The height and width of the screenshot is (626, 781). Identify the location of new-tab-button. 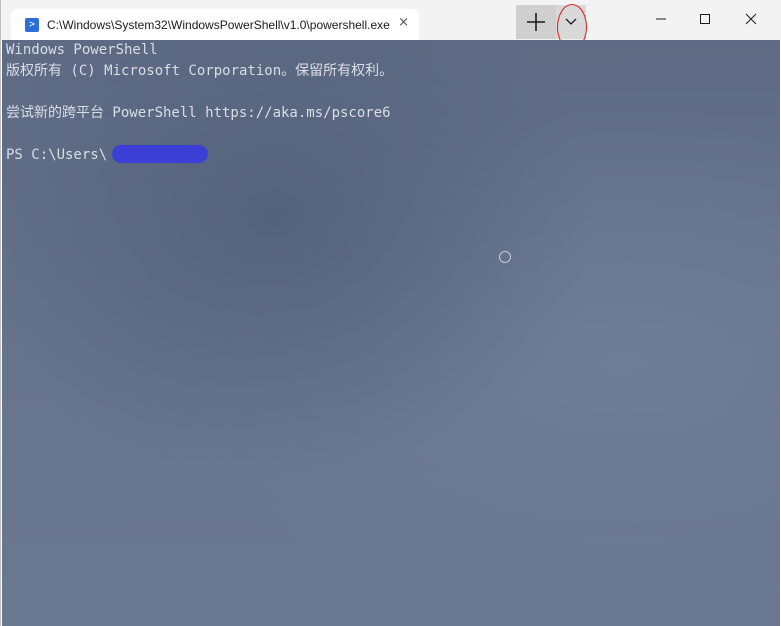
(536, 22).